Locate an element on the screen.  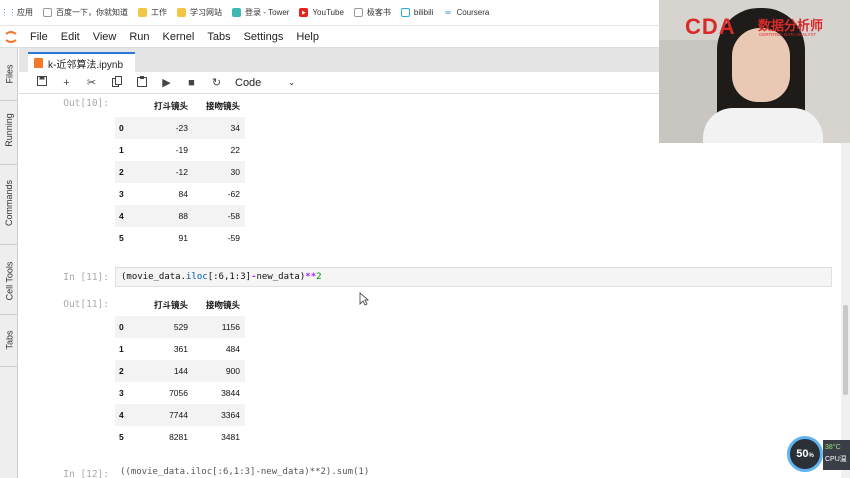
paste-icon is located at coordinates (141, 82).